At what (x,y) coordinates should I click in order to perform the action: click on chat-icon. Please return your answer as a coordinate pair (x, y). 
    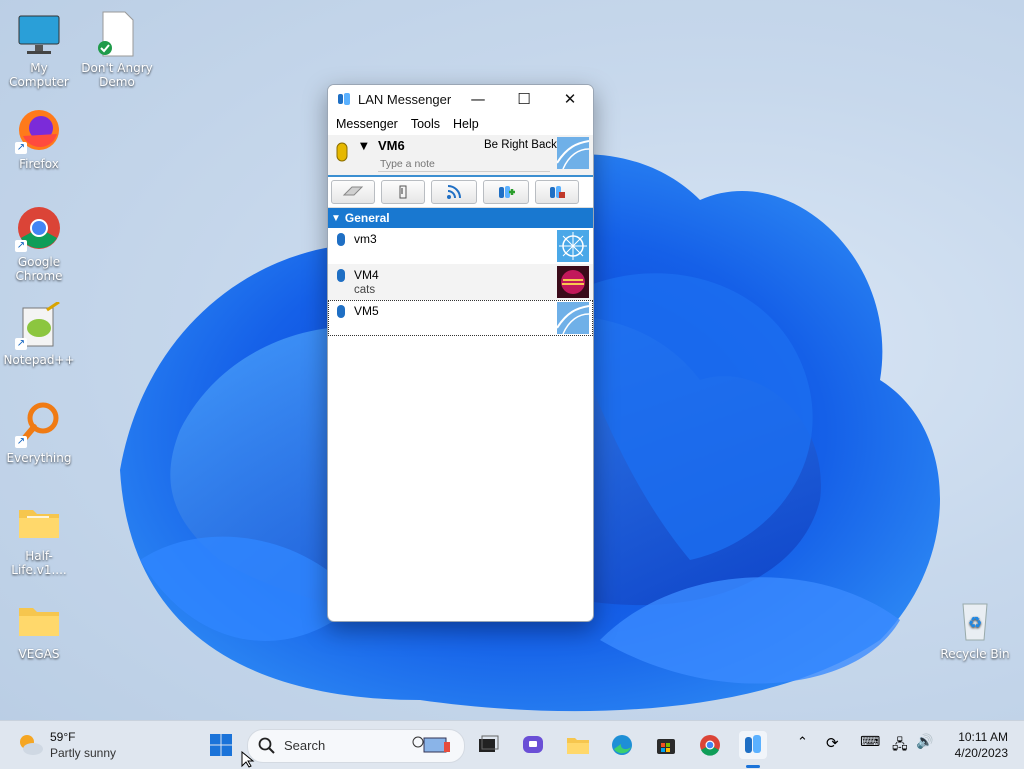
    Looking at the image, I should click on (533, 744).